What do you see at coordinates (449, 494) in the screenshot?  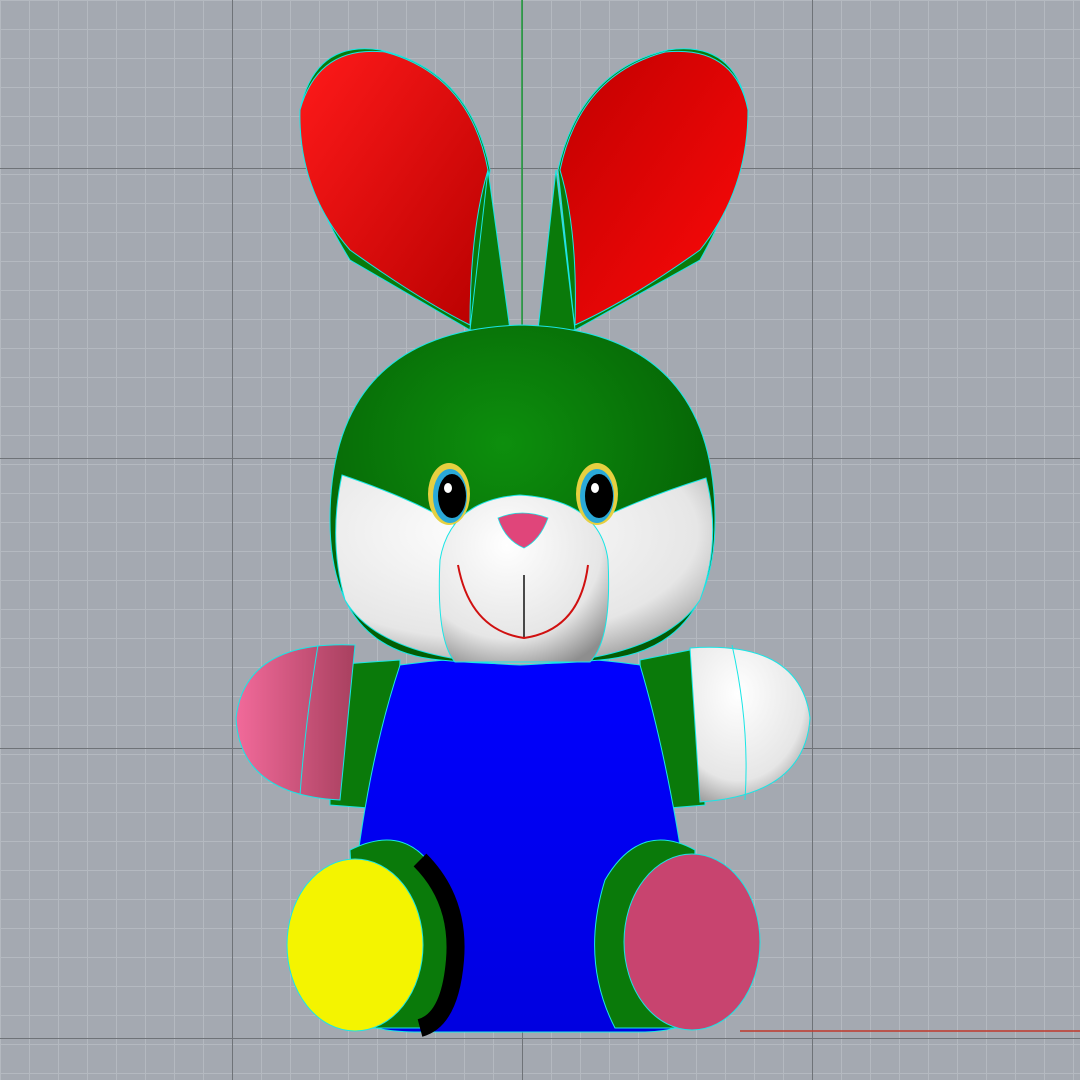 I see `left-eye-icon` at bounding box center [449, 494].